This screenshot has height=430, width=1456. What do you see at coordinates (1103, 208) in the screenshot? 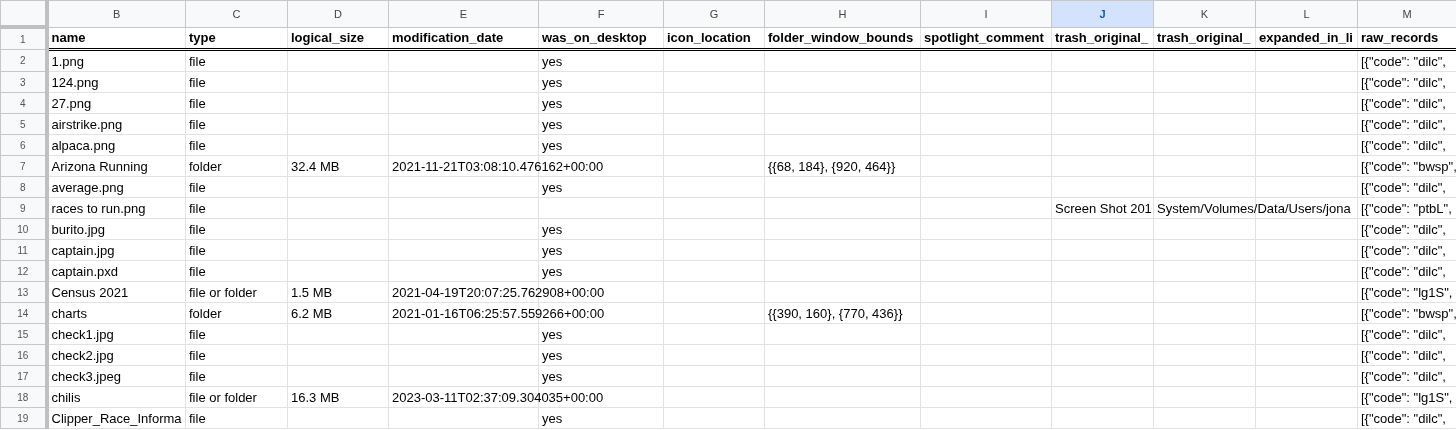
I see `cell-text: Screen Shot 201` at bounding box center [1103, 208].